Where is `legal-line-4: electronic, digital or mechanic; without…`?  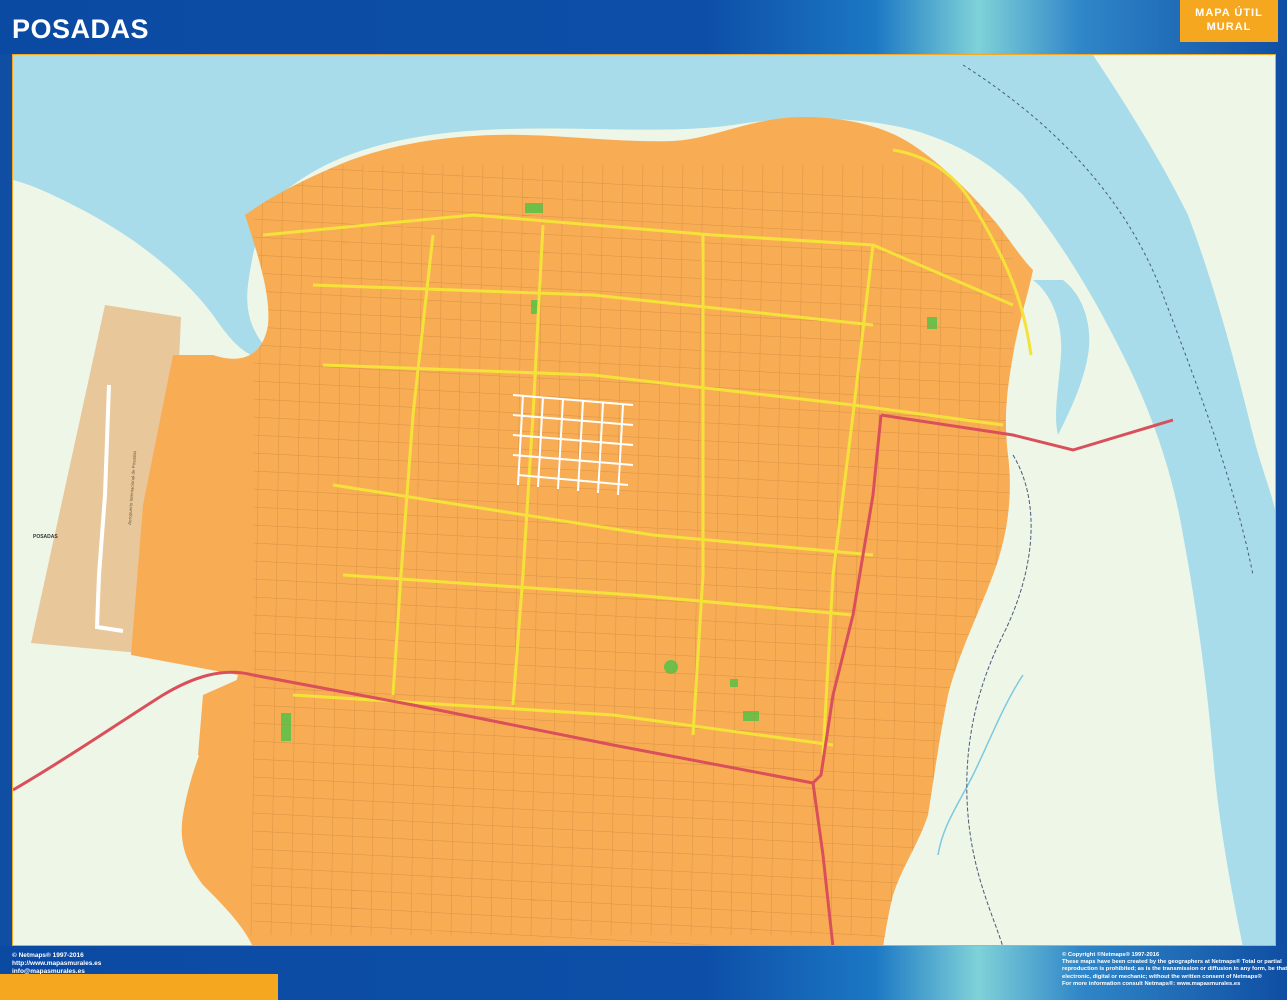
legal-line-4: electronic, digital or mechanic; without… is located at coordinates (1162, 976).